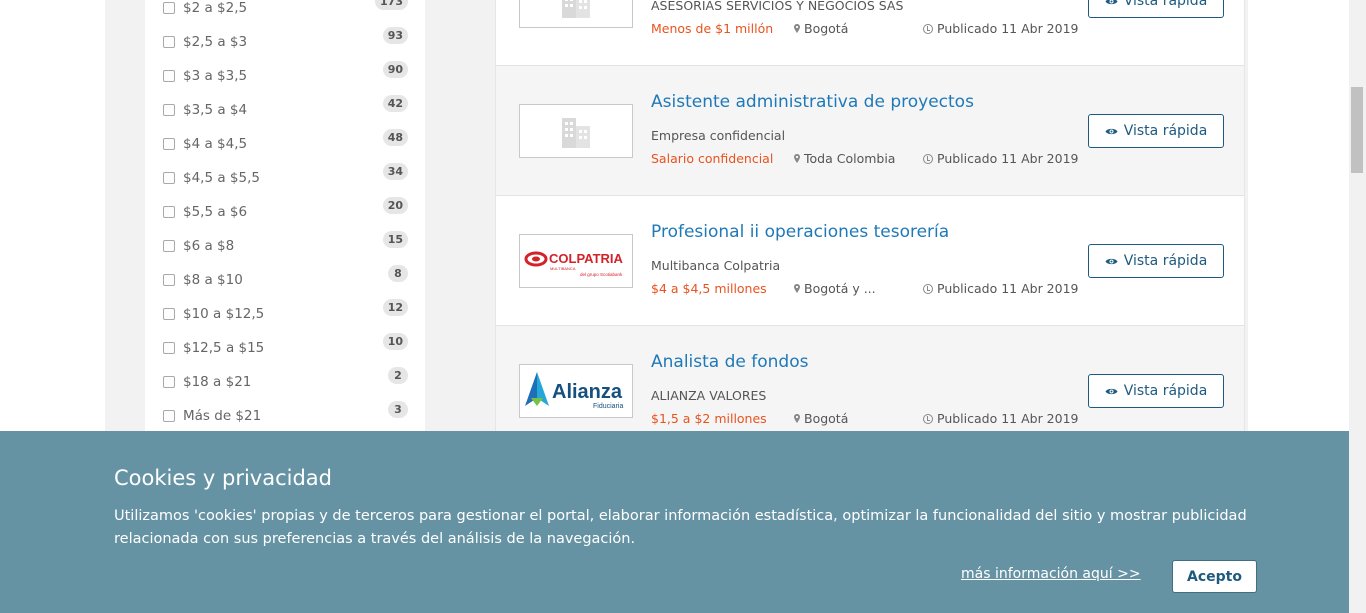 Image resolution: width=1366 pixels, height=613 pixels. What do you see at coordinates (800, 232) in the screenshot?
I see `job-title-link: Profesional ii operaciones tesorería` at bounding box center [800, 232].